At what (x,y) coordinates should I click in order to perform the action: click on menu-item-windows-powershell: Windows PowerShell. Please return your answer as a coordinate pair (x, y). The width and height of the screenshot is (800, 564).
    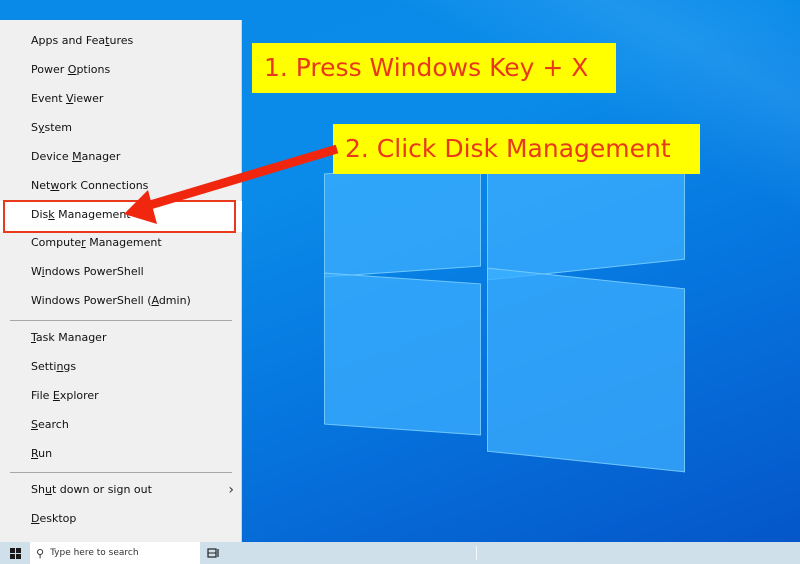
    Looking at the image, I should click on (121, 272).